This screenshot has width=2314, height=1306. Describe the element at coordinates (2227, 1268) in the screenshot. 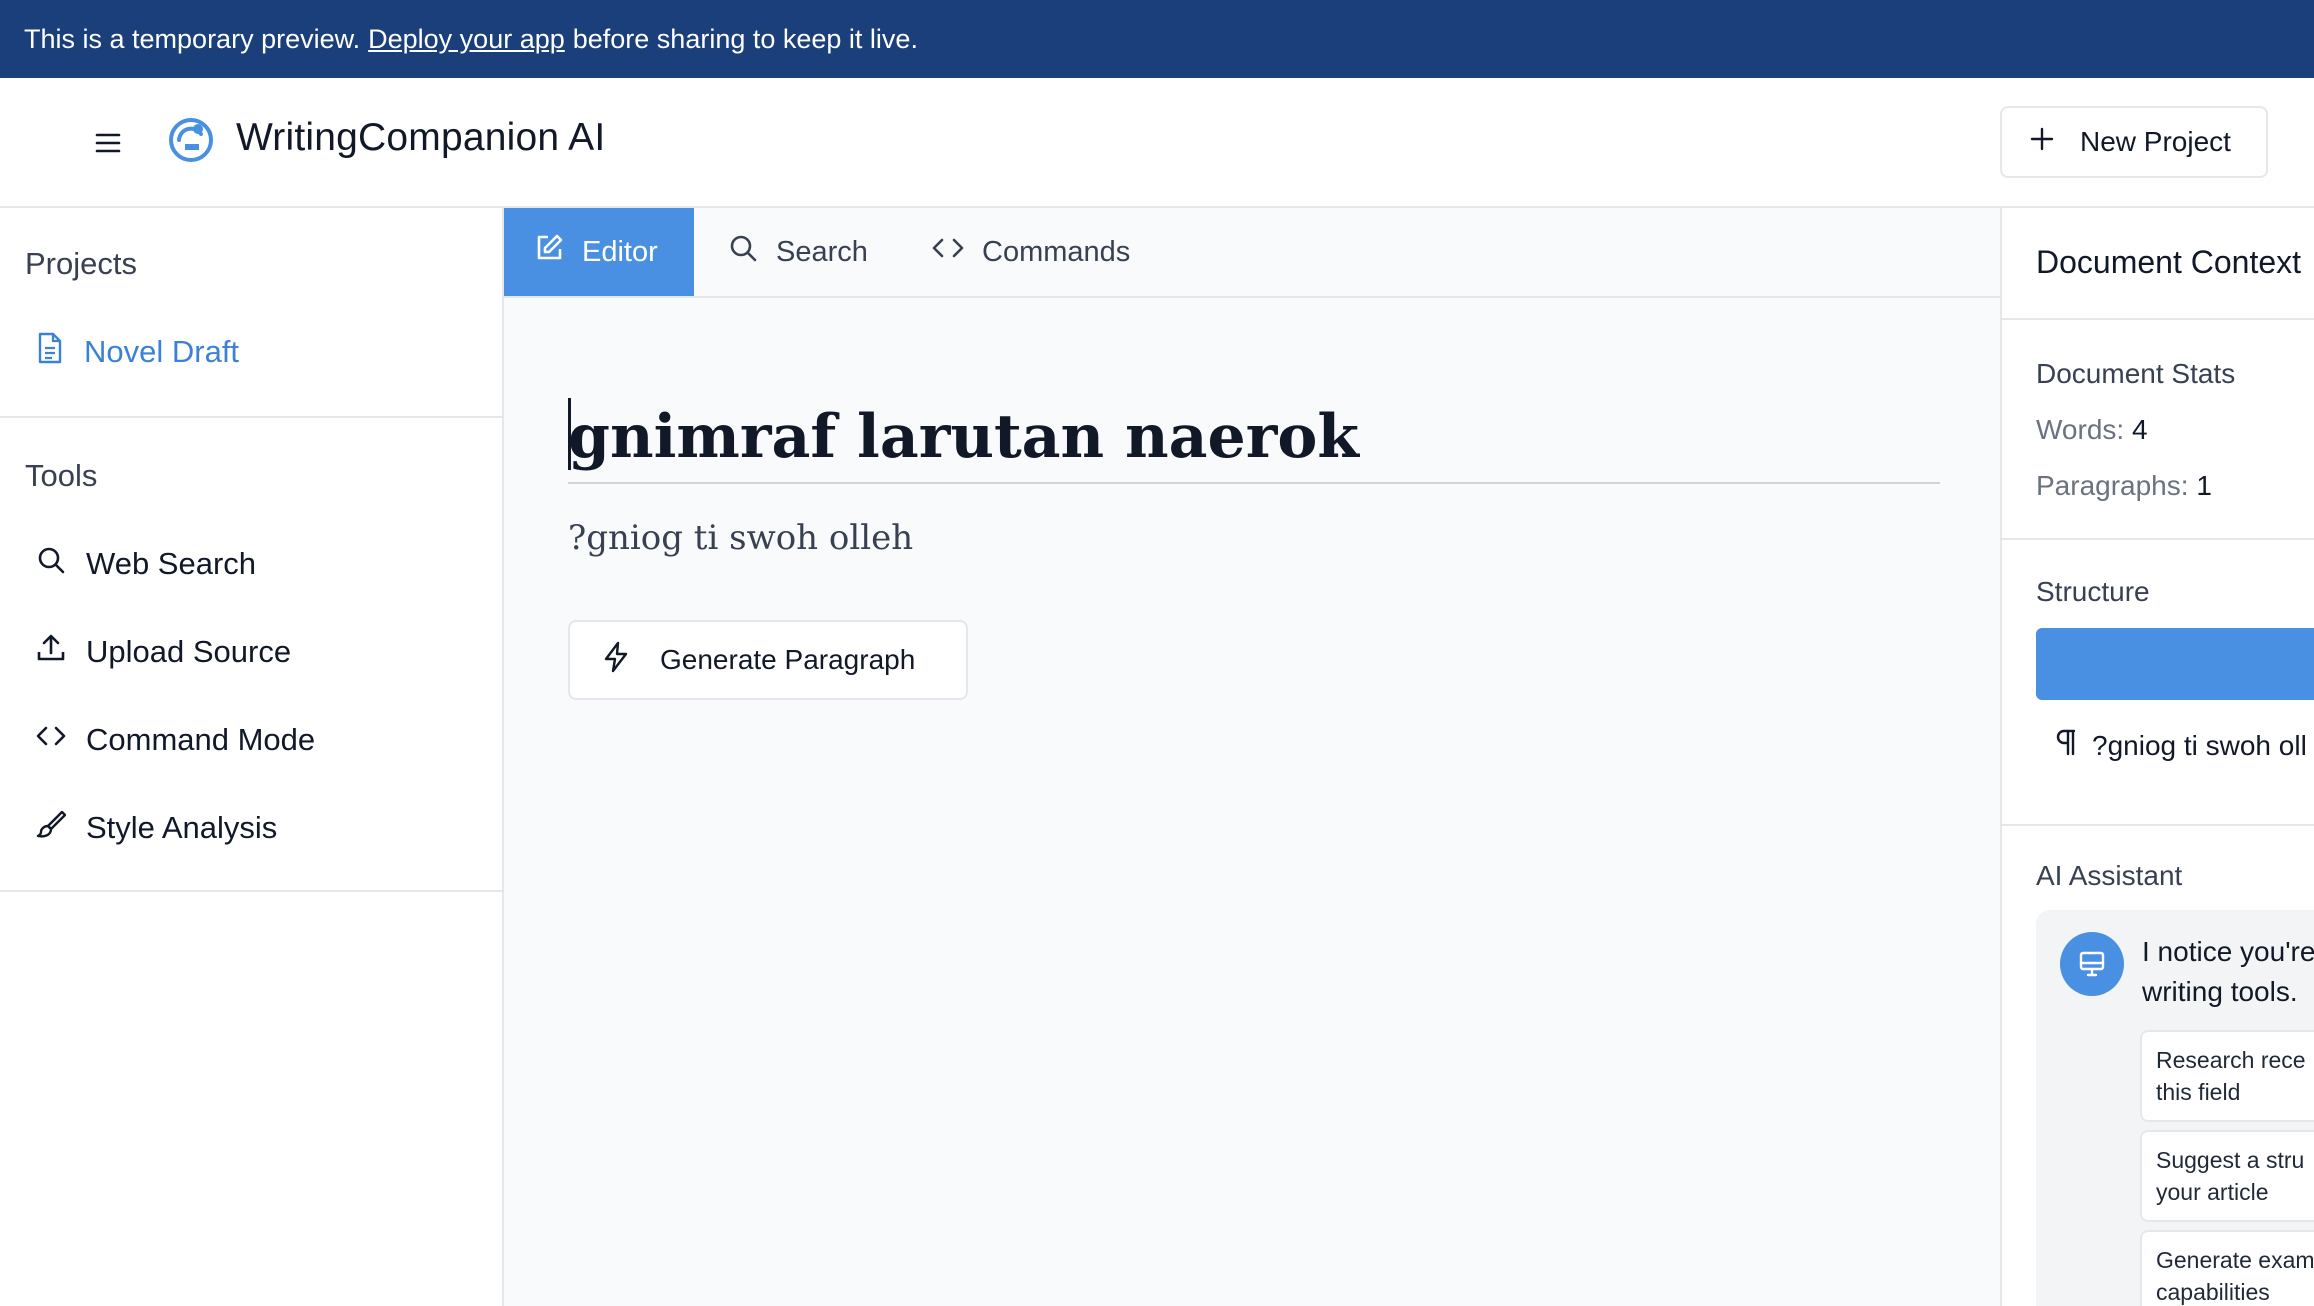

I see `suggestion-examples: Generate exam capabilities` at that location.